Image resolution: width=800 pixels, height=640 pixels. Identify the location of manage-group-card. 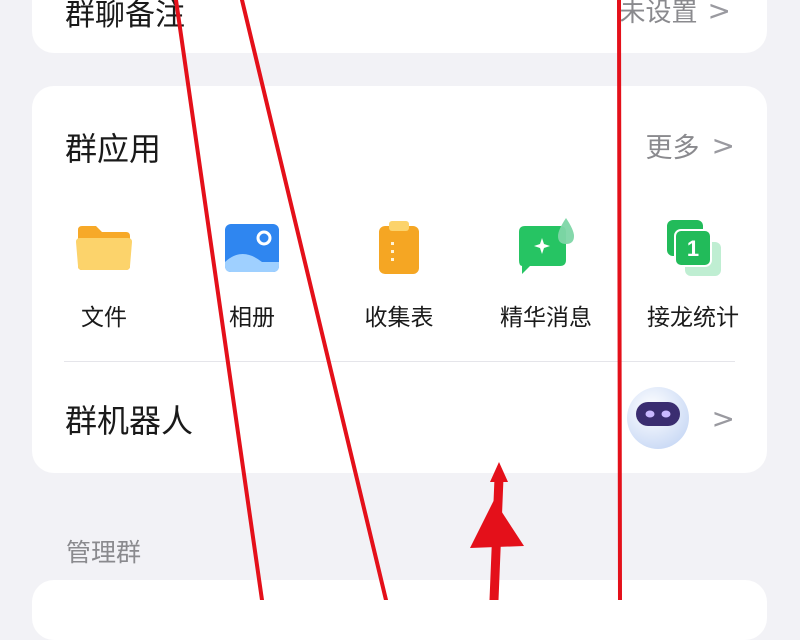
(399, 610).